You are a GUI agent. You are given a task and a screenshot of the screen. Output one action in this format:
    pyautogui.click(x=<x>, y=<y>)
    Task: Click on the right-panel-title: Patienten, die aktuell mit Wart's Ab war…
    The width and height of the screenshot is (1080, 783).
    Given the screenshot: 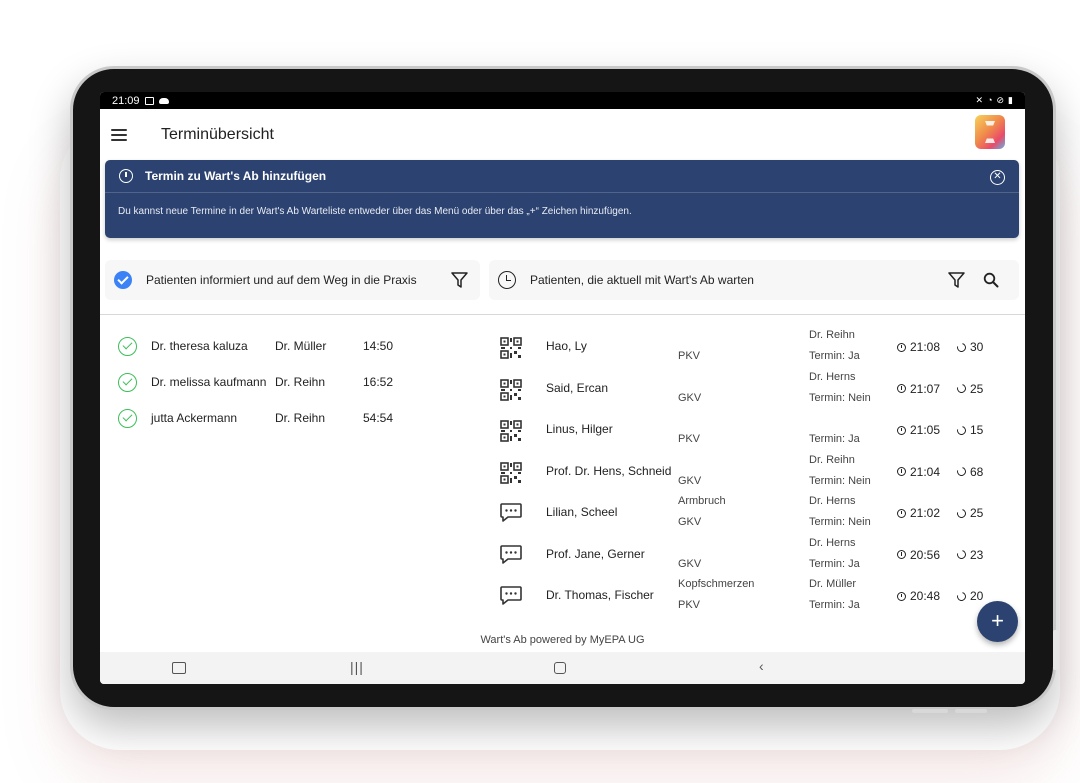 What is the action you would take?
    pyautogui.click(x=642, y=280)
    